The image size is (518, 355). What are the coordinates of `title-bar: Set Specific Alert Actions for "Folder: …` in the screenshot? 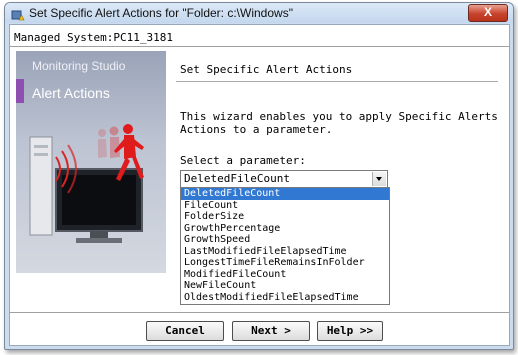 It's located at (259, 13).